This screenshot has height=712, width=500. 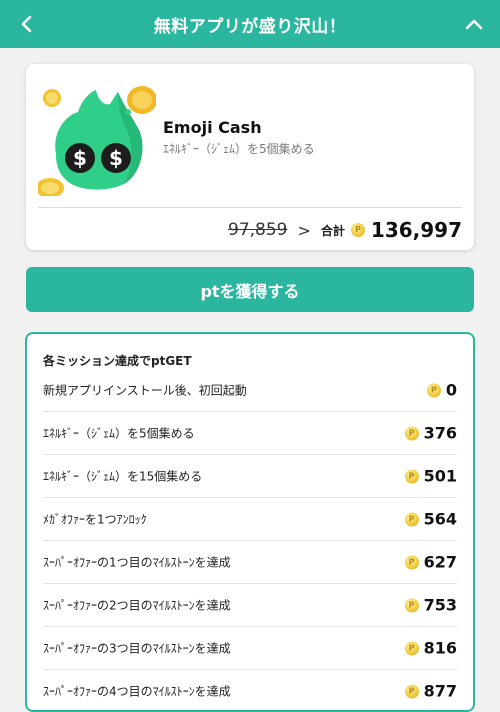 What do you see at coordinates (96, 137) in the screenshot?
I see `app-icon: $ $` at bounding box center [96, 137].